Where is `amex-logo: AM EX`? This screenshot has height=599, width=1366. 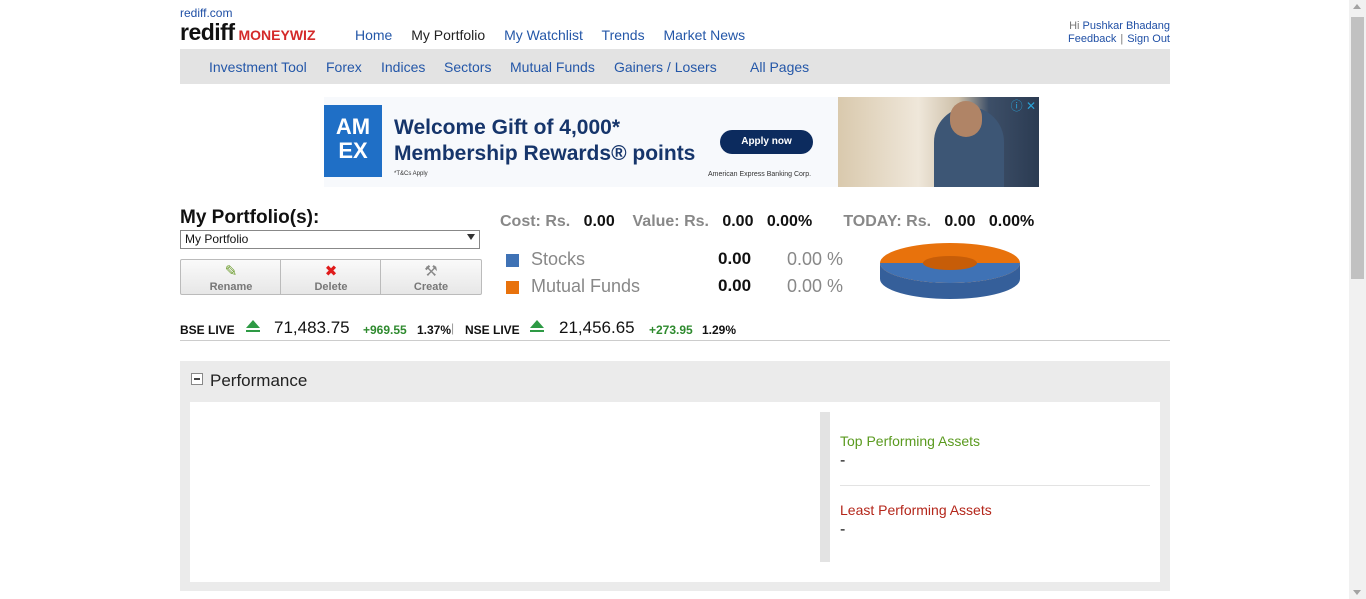
amex-logo: AM EX is located at coordinates (353, 141).